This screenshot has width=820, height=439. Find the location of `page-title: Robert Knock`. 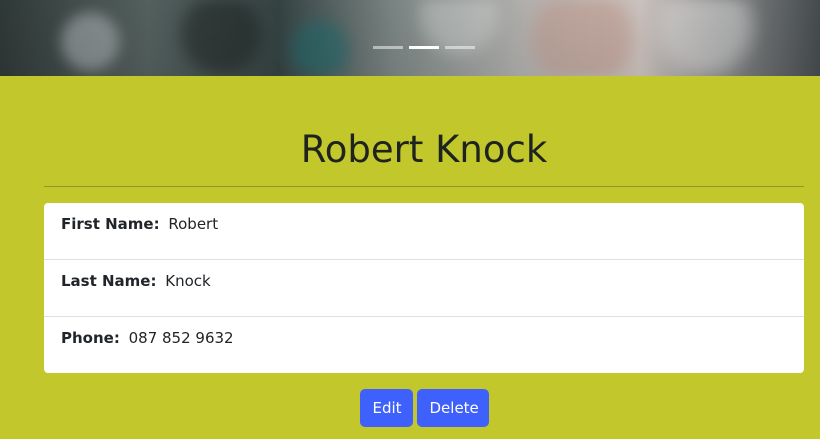

page-title: Robert Knock is located at coordinates (424, 149).